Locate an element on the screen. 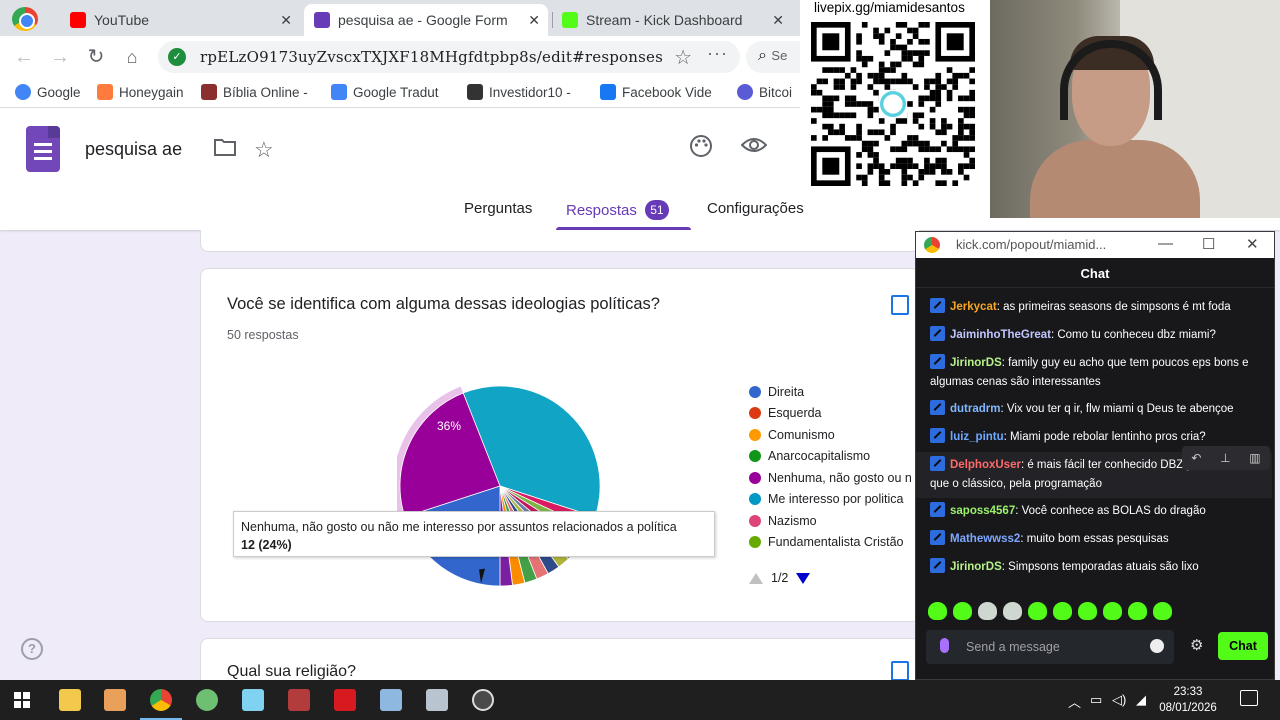 The height and width of the screenshot is (720, 1280). star-icon: ☆ is located at coordinates (264, 150).